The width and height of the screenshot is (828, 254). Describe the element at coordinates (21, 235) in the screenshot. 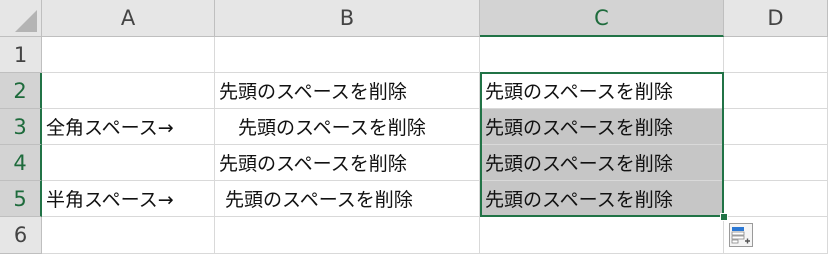

I see `row-header-6: 6` at that location.